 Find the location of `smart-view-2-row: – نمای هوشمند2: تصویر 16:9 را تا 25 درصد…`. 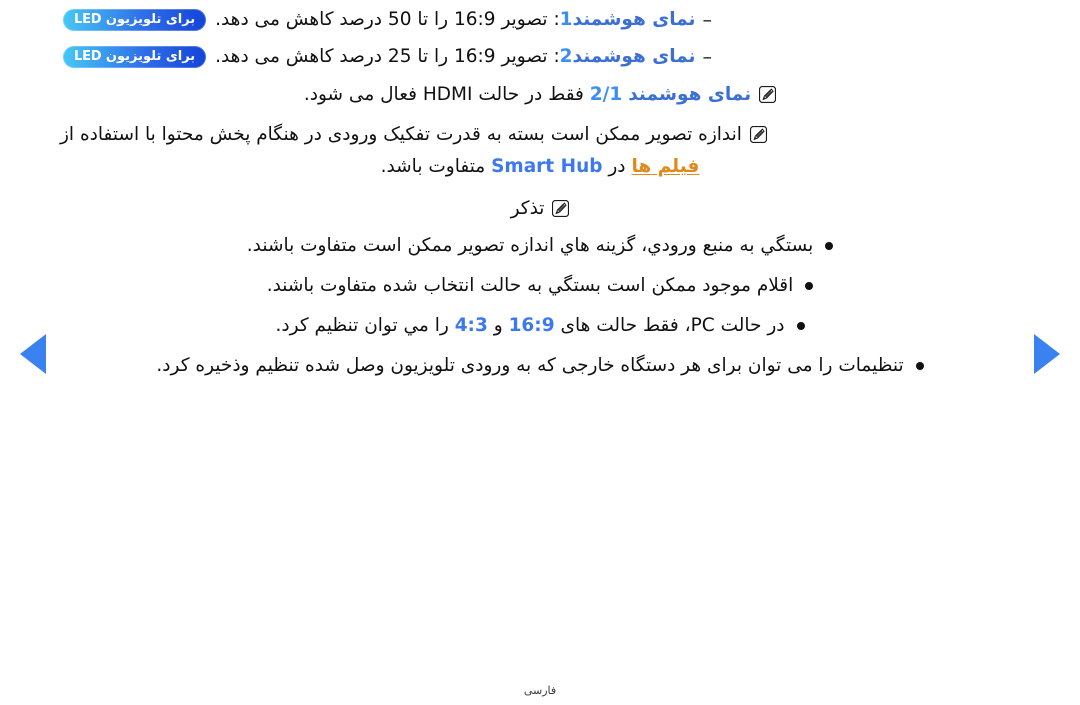

smart-view-2-row: – نمای هوشمند2: تصویر 16:9 را تا 25 درصد… is located at coordinates (540, 57).